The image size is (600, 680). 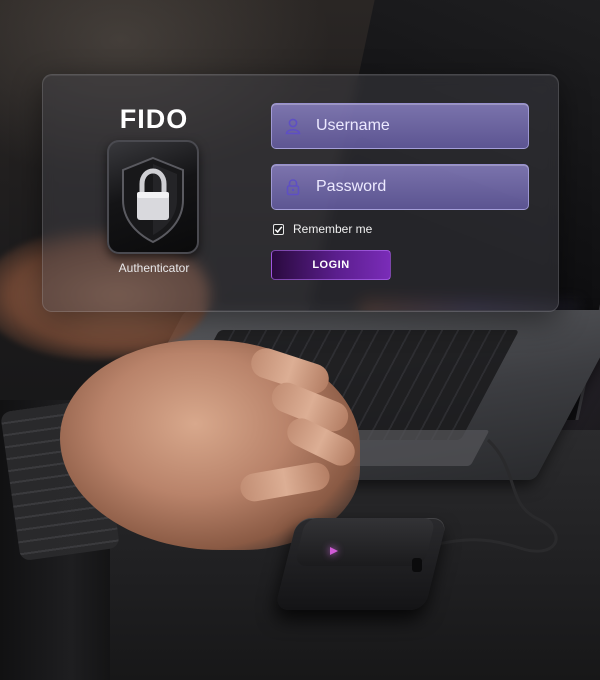 I want to click on login-button: LOGIN, so click(x=331, y=265).